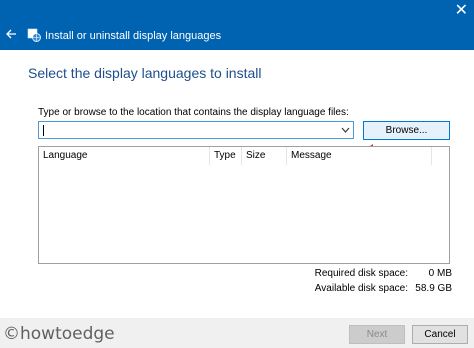 The height and width of the screenshot is (348, 474). What do you see at coordinates (237, 25) in the screenshot?
I see `title-bar: ✕ Install or uninstall display languages` at bounding box center [237, 25].